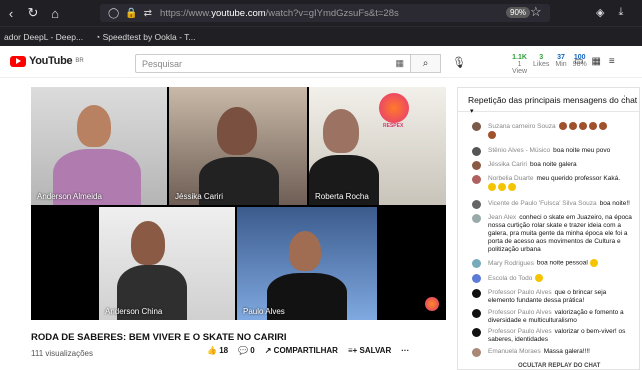 This screenshot has height=370, width=642. Describe the element at coordinates (559, 366) in the screenshot. I see `hide-chat-replay-button: OCULTAR REPLAY DO CHAT` at that location.